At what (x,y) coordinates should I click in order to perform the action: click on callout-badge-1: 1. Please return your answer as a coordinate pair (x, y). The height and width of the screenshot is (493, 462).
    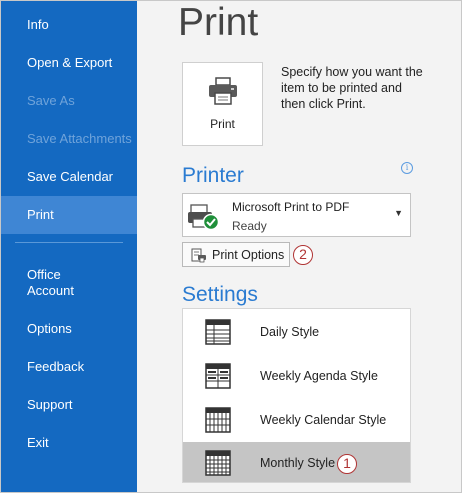
    Looking at the image, I should click on (347, 464).